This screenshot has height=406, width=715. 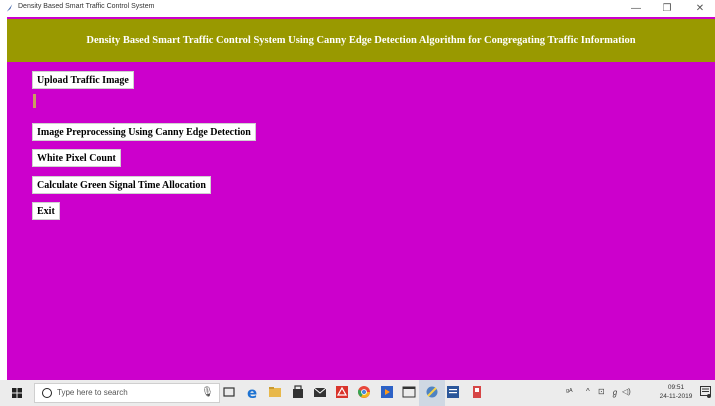 I want to click on notification-center-icon, so click(x=705, y=392).